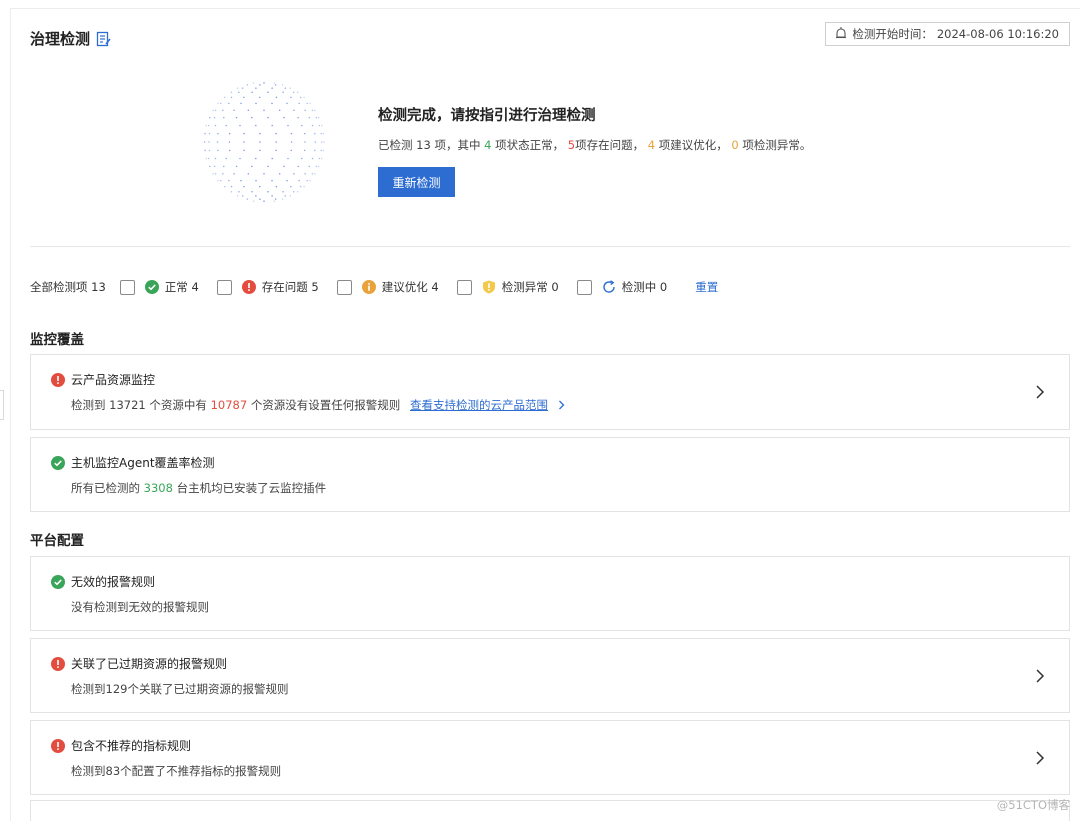  Describe the element at coordinates (103, 39) in the screenshot. I see `document-edit-icon` at that location.